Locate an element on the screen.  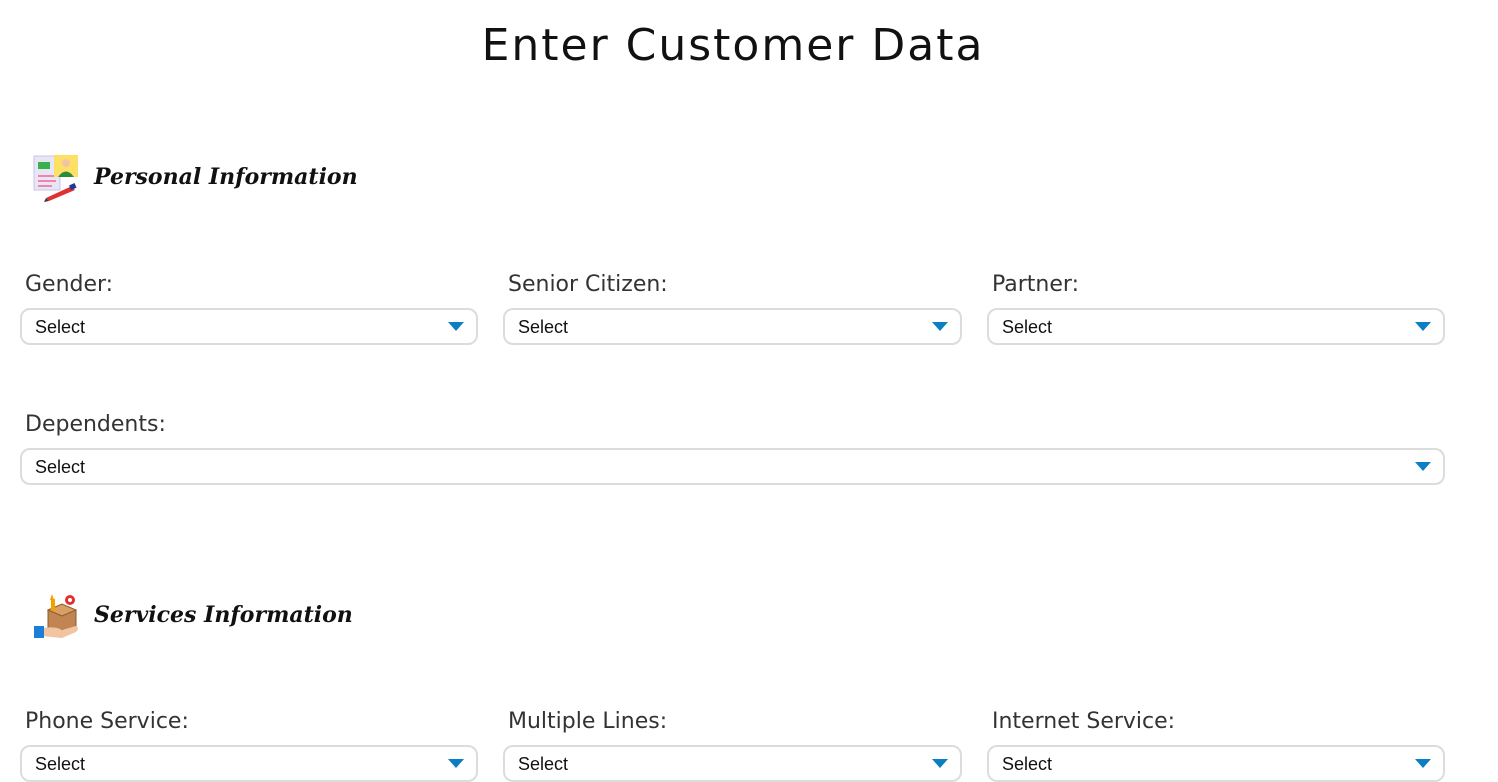
partner-select-value: Select is located at coordinates (1027, 327).